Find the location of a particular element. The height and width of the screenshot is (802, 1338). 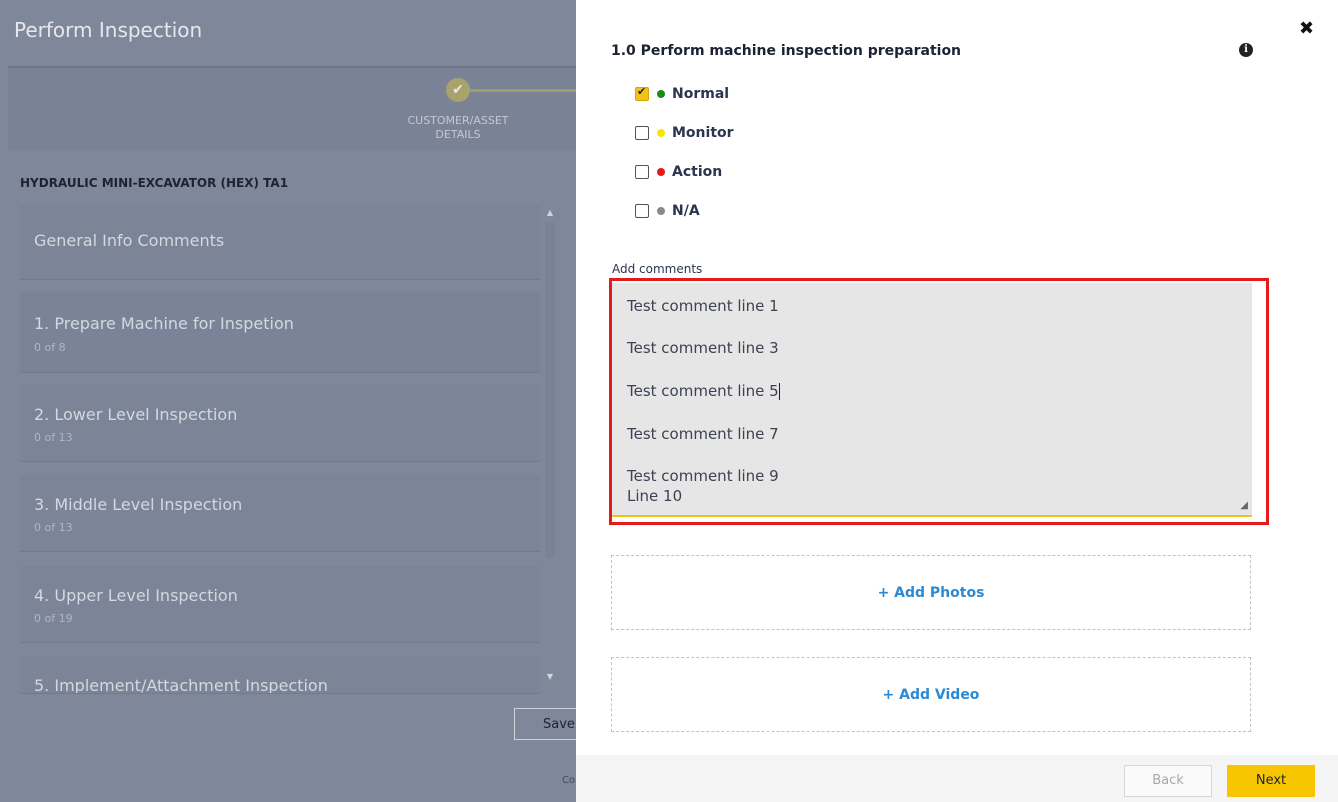

option-action: Action is located at coordinates (678, 172).